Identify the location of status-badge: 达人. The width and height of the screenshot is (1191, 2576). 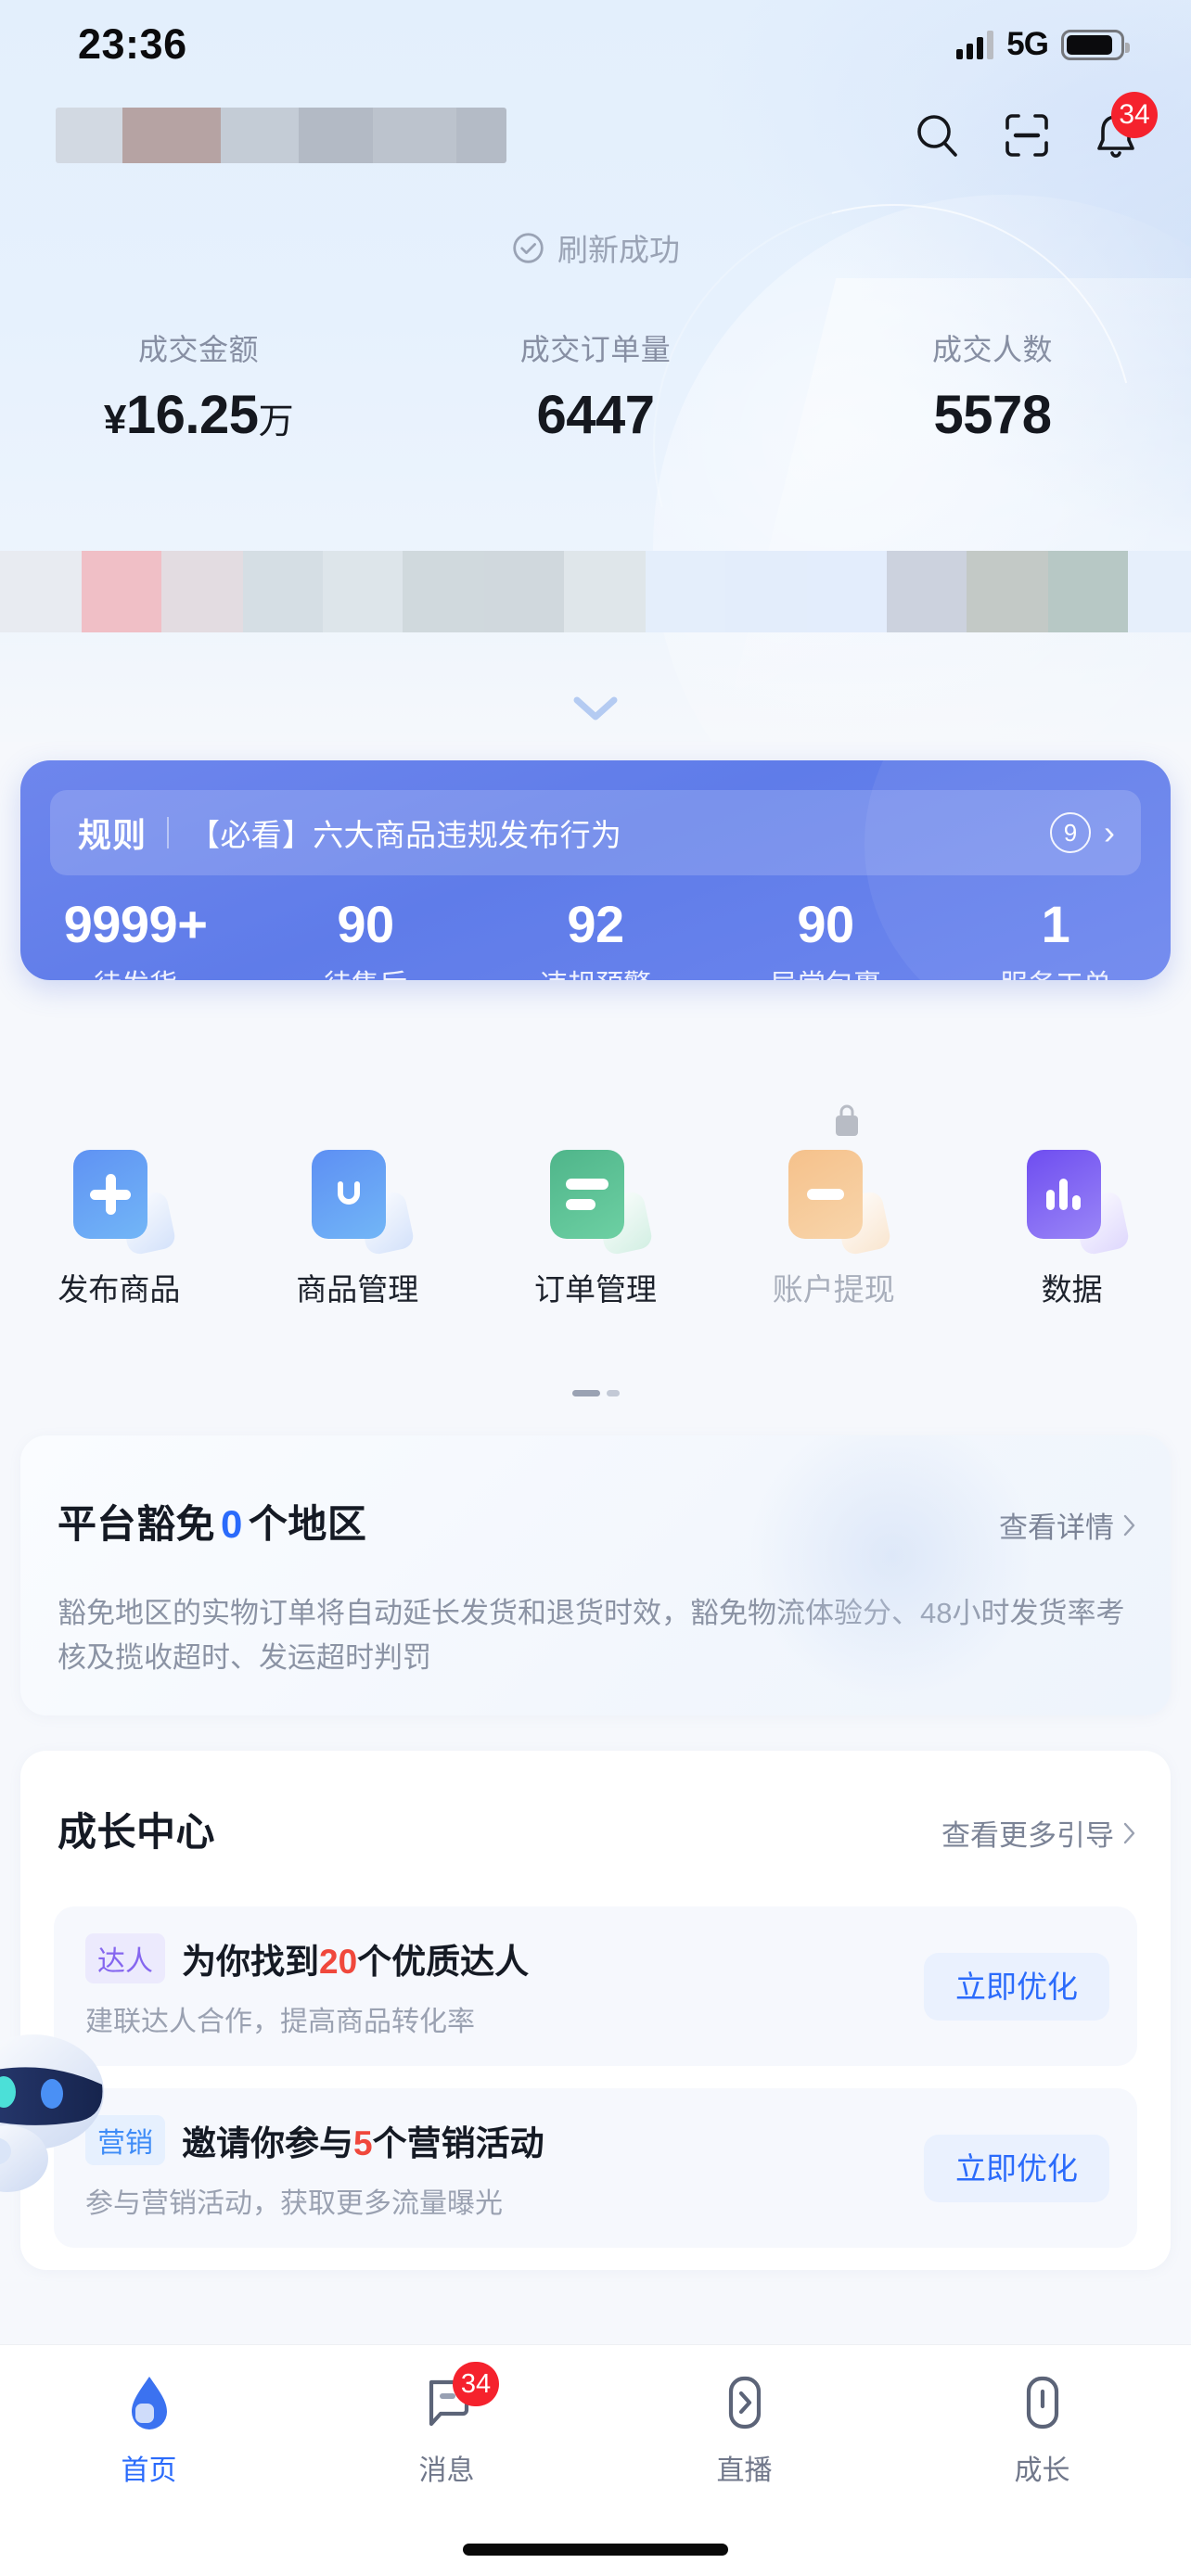
(125, 1958).